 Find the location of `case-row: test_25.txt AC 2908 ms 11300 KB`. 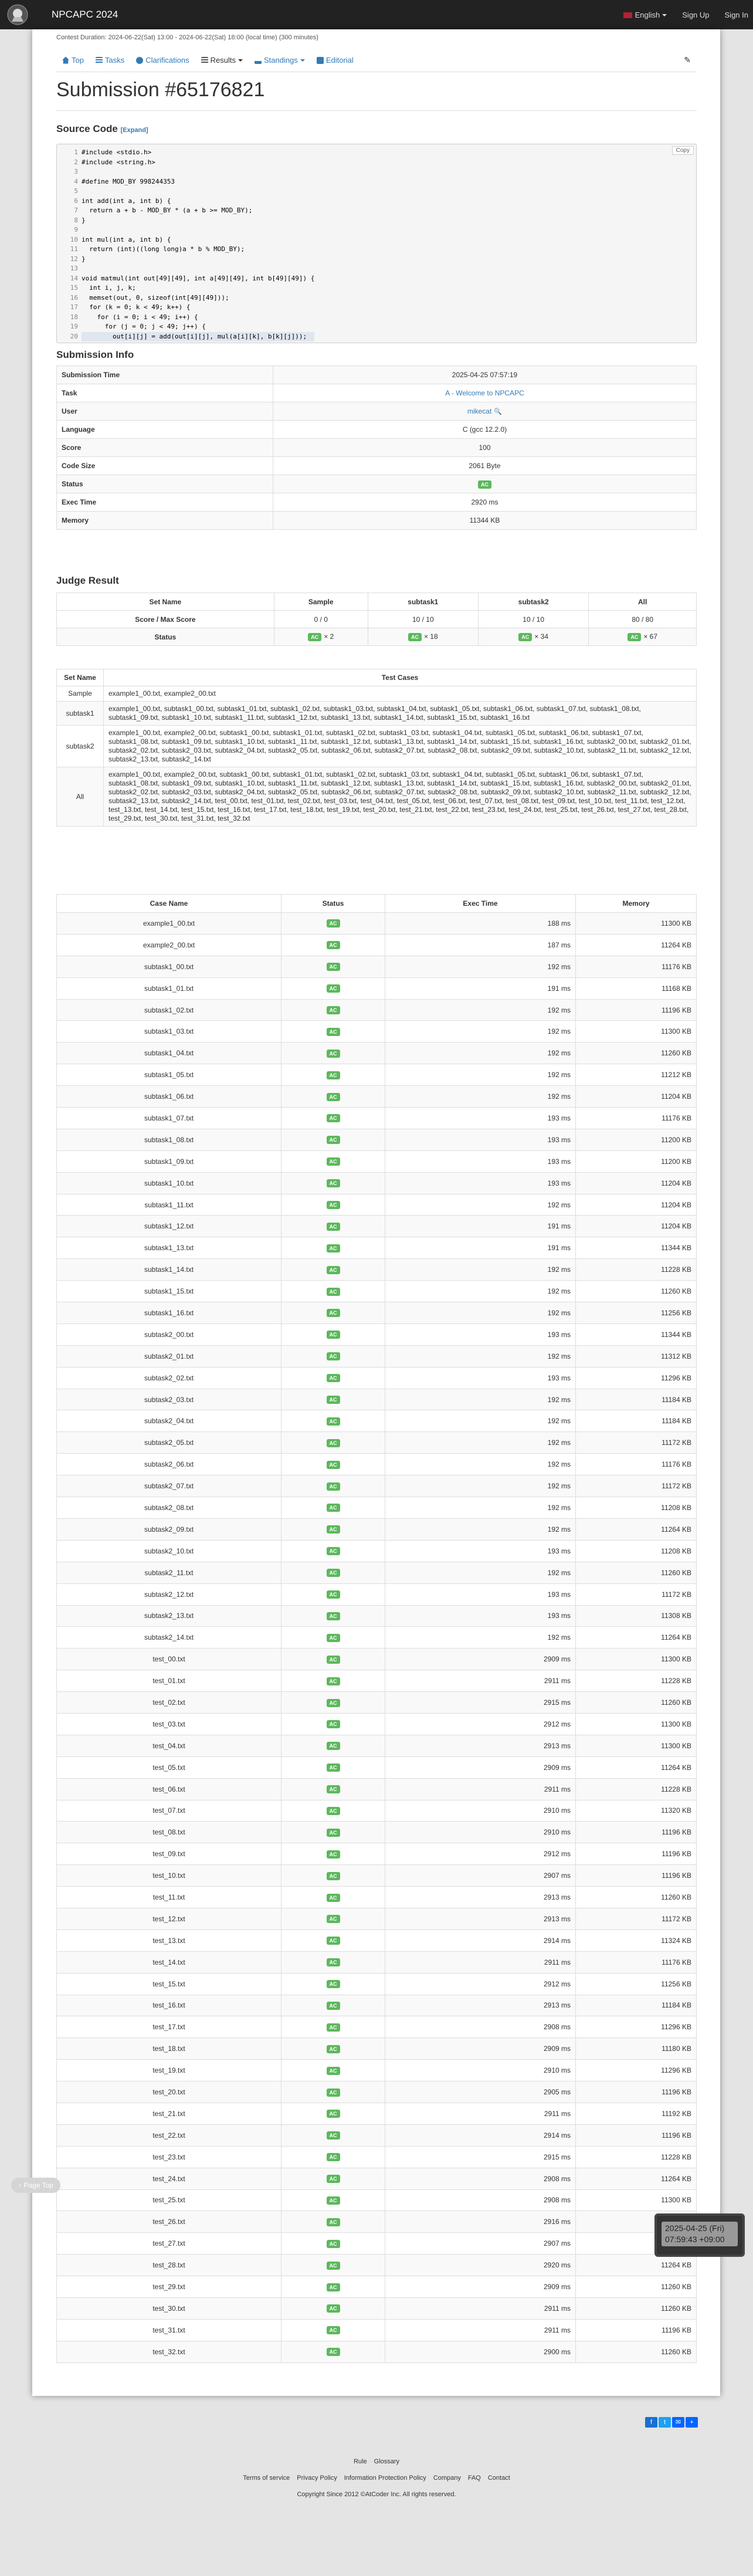

case-row: test_25.txt AC 2908 ms 11300 KB is located at coordinates (376, 2200).